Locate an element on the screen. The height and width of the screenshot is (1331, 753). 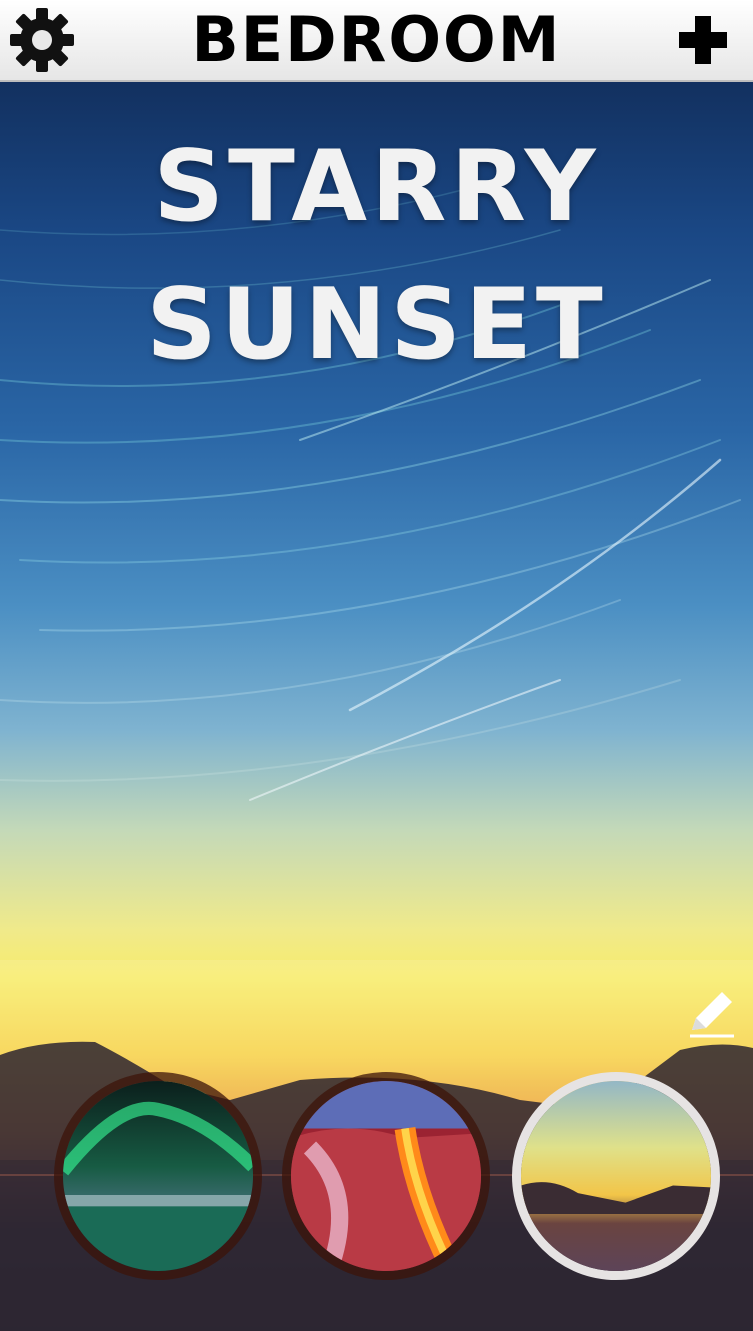
preset-aurora is located at coordinates (158, 1176).